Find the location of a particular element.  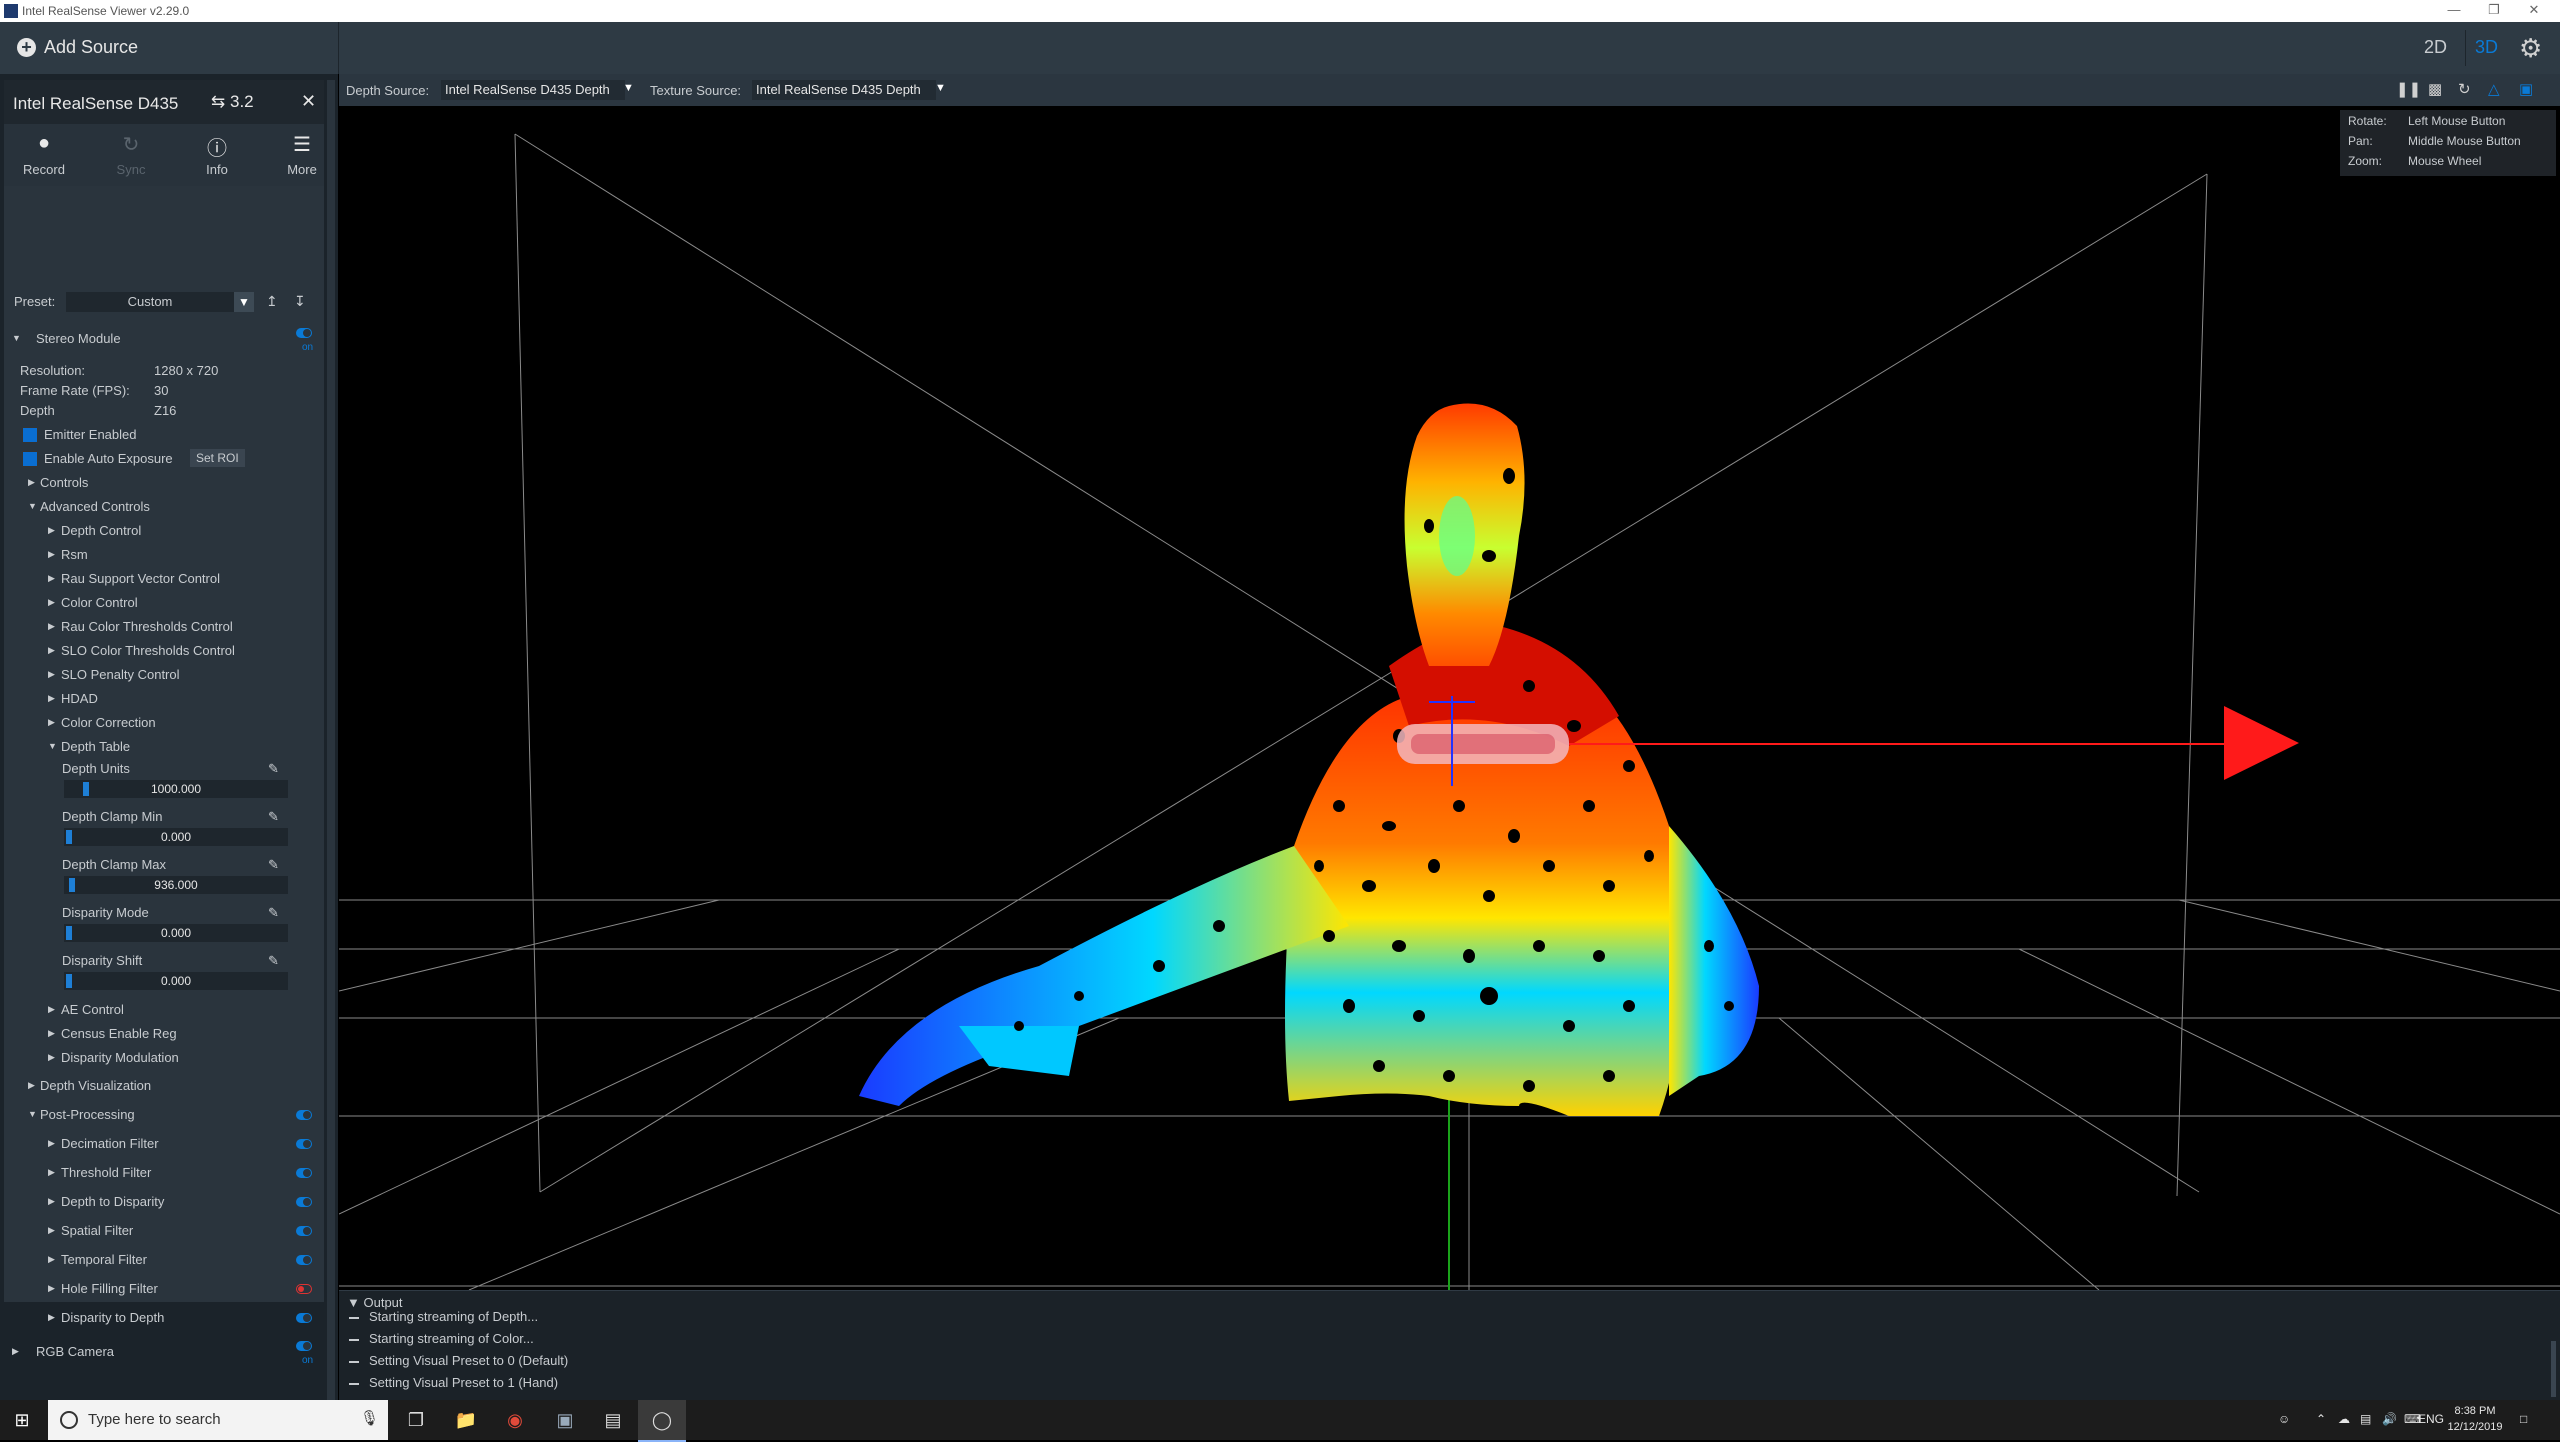

depth-units-slider: 1000.000 is located at coordinates (176, 789).